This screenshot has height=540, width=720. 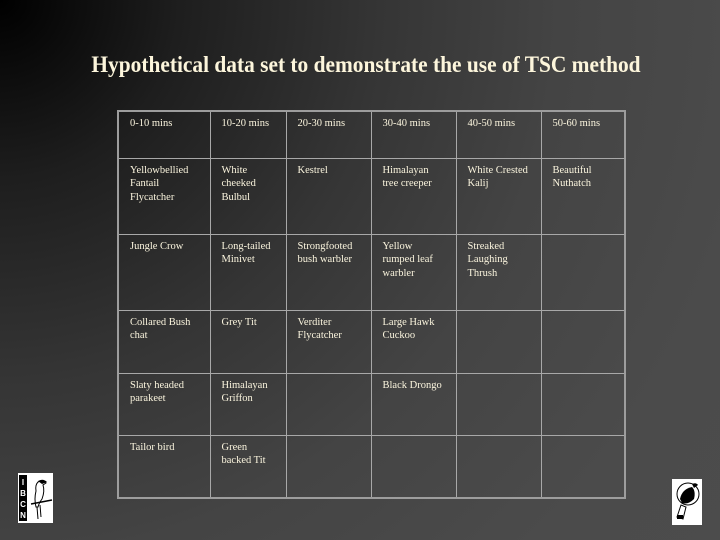 What do you see at coordinates (248, 466) in the screenshot?
I see `table-cell: Green backed Tit` at bounding box center [248, 466].